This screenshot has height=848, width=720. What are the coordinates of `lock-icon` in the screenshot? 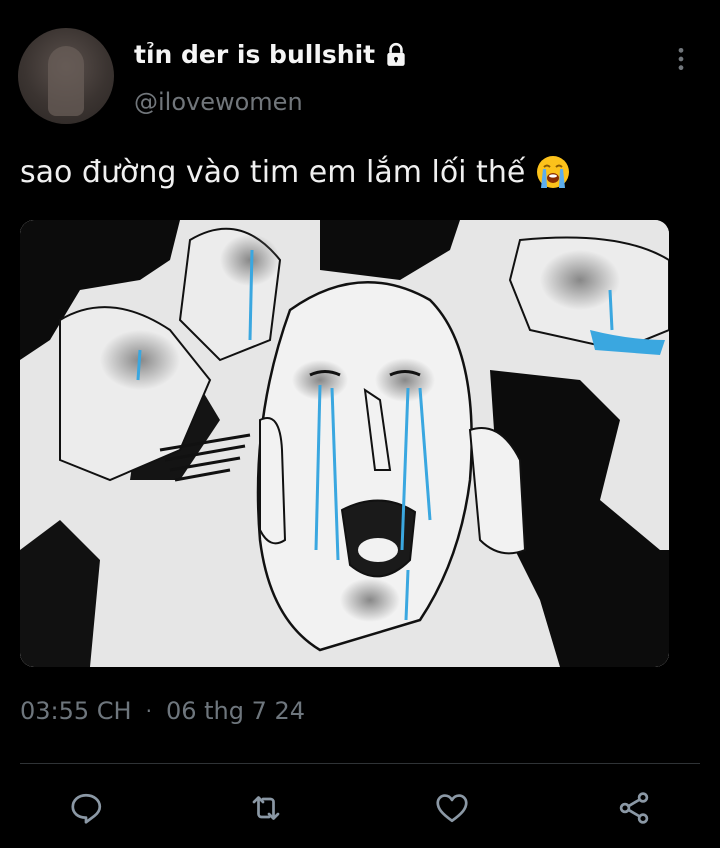 It's located at (396, 54).